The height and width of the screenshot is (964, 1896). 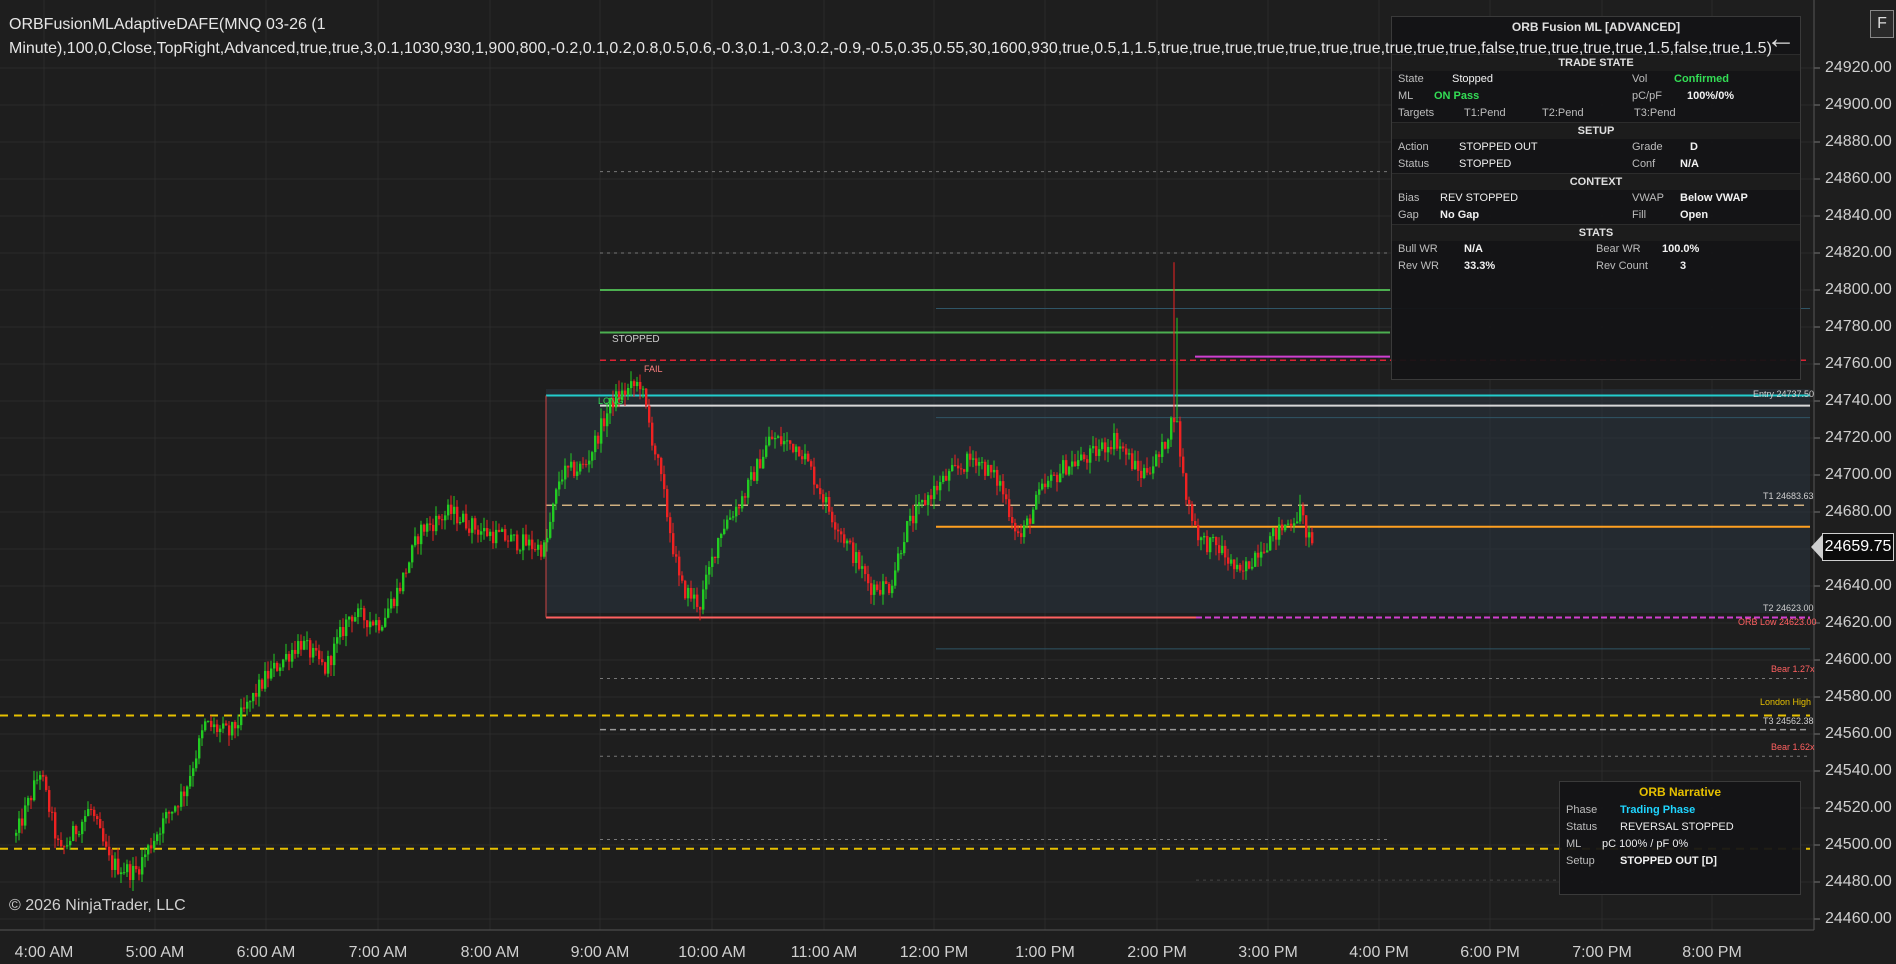 I want to click on price-tick: 24680.00, so click(x=1858, y=511).